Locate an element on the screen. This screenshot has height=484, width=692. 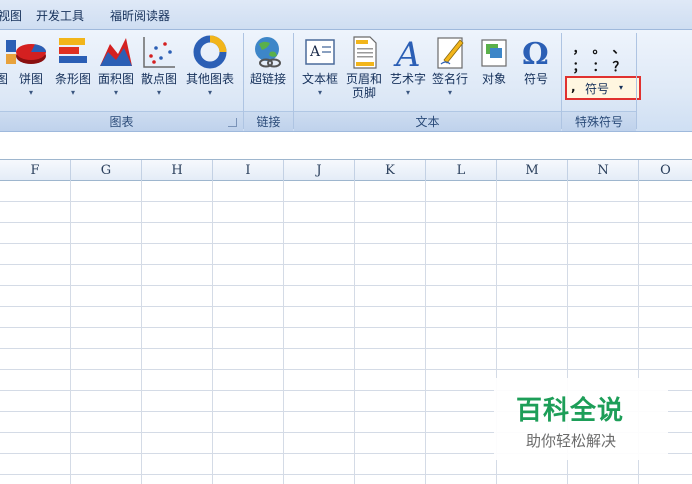
text-group-label: 文本 is located at coordinates (427, 121).